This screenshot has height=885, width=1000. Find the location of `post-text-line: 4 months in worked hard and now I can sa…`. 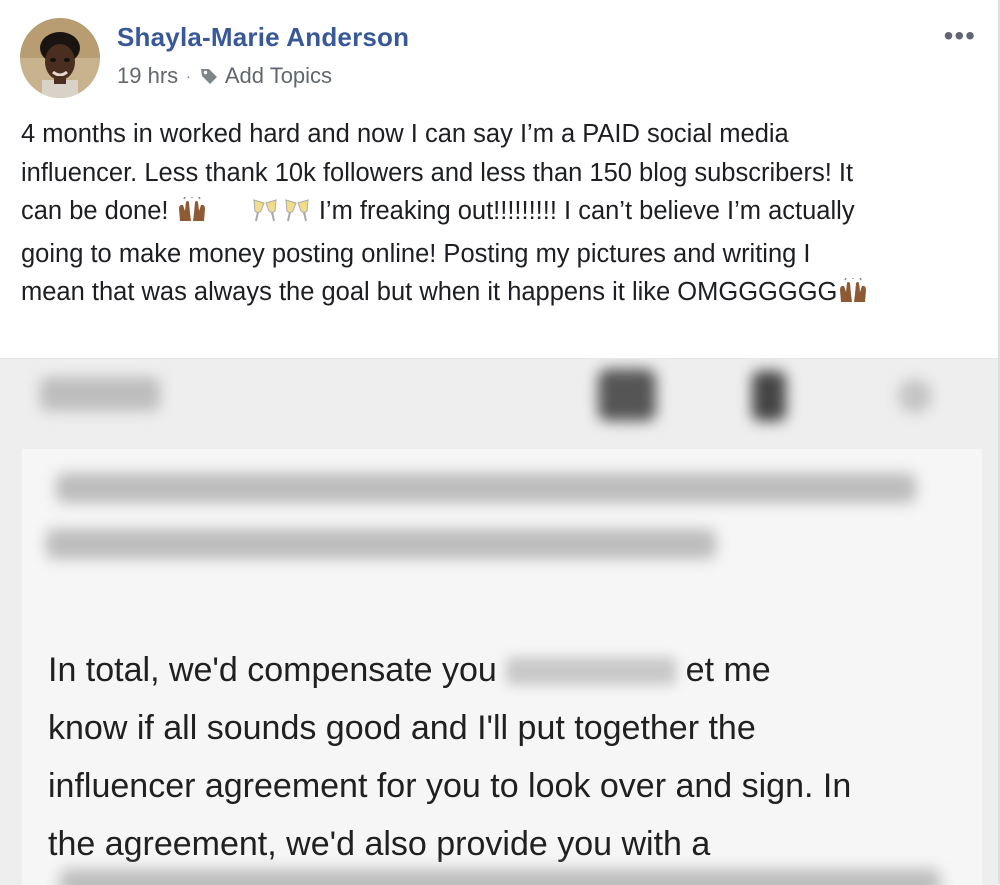

post-text-line: 4 months in worked hard and now I can sa… is located at coordinates (405, 134).